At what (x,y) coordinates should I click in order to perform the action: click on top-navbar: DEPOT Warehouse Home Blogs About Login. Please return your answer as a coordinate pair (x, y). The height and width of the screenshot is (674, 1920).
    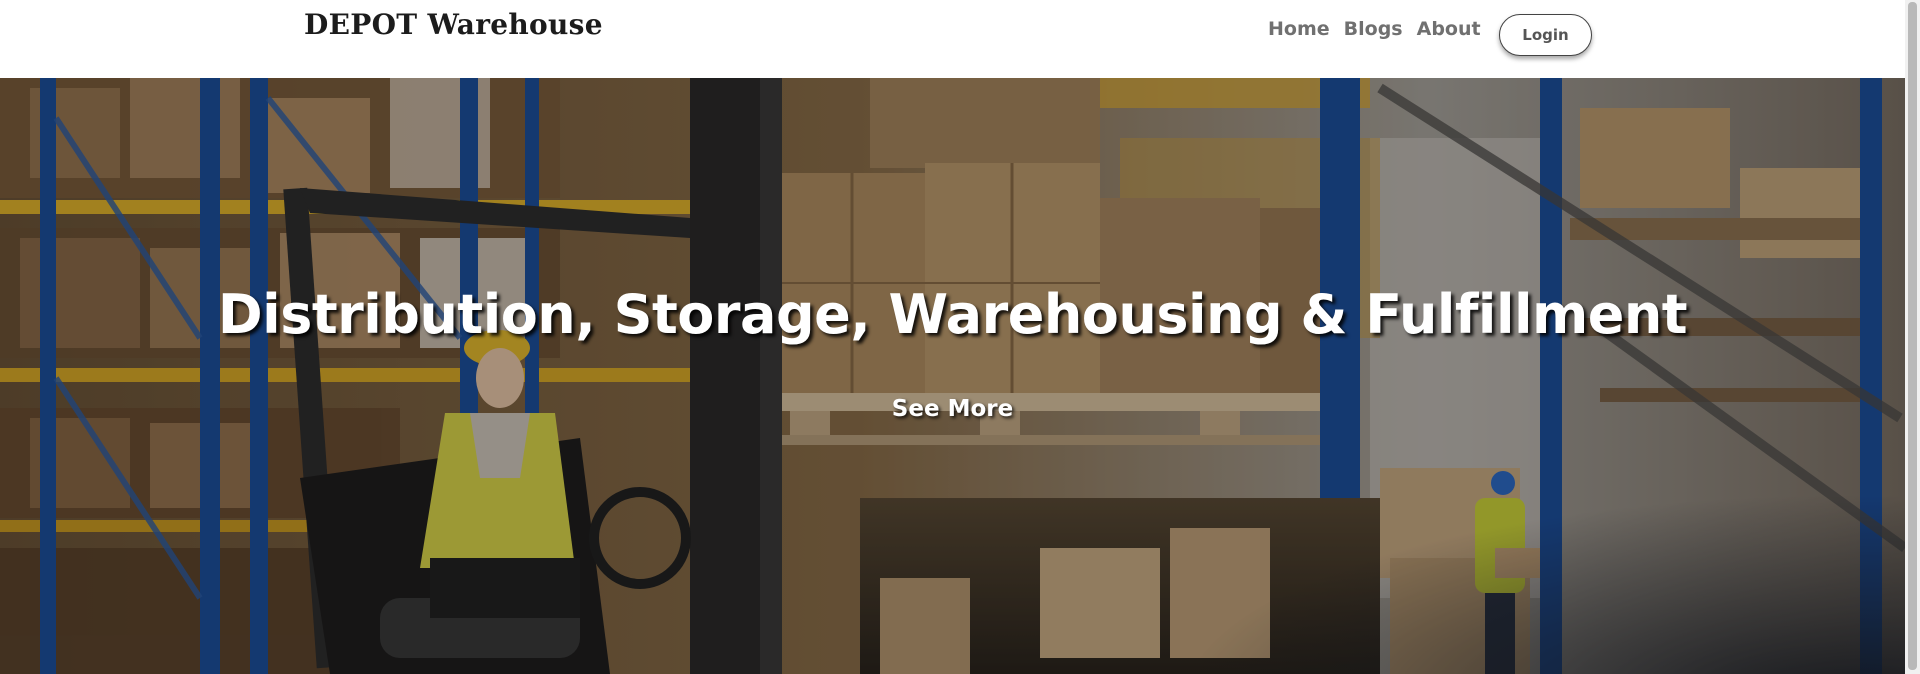
    Looking at the image, I should click on (952, 39).